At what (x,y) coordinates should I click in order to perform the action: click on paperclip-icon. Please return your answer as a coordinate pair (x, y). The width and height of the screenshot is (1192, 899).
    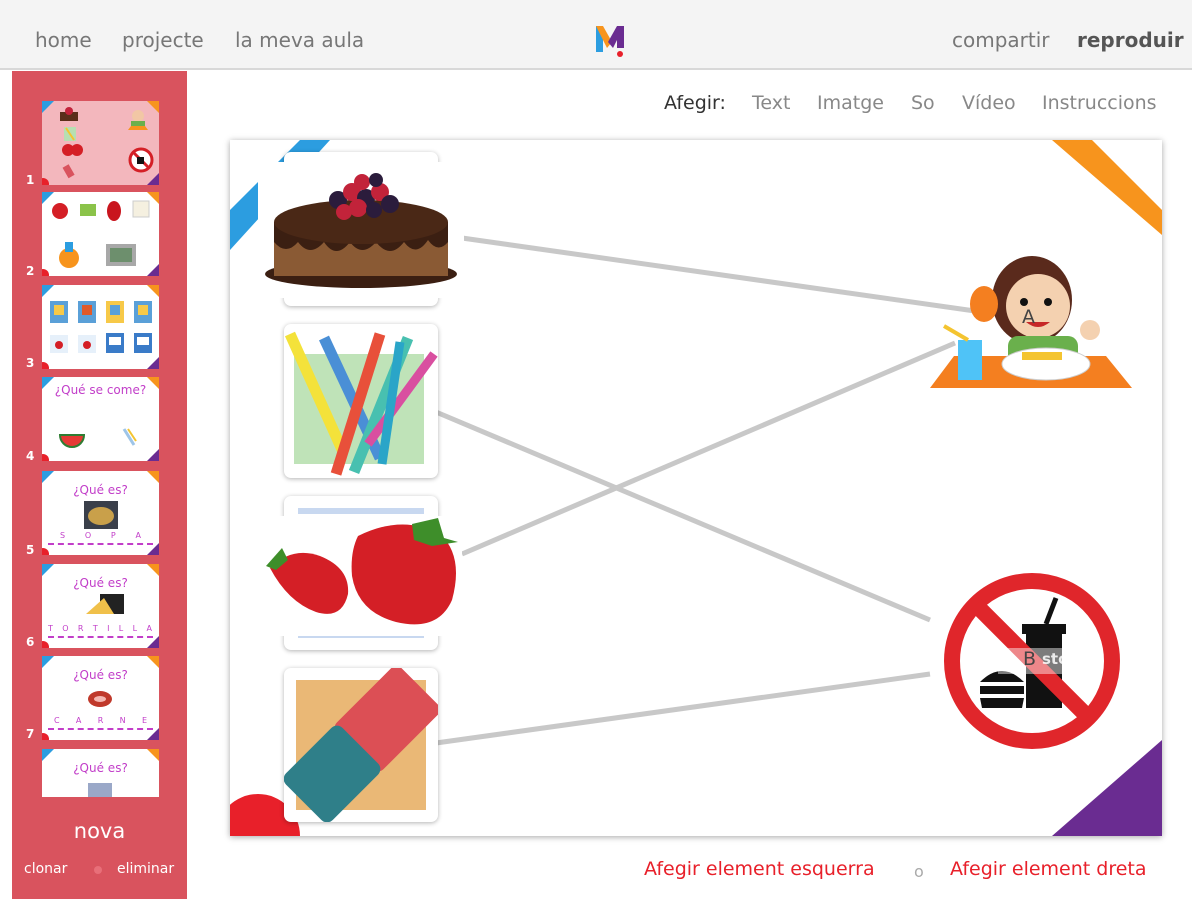
    Looking at the image, I should click on (129, 437).